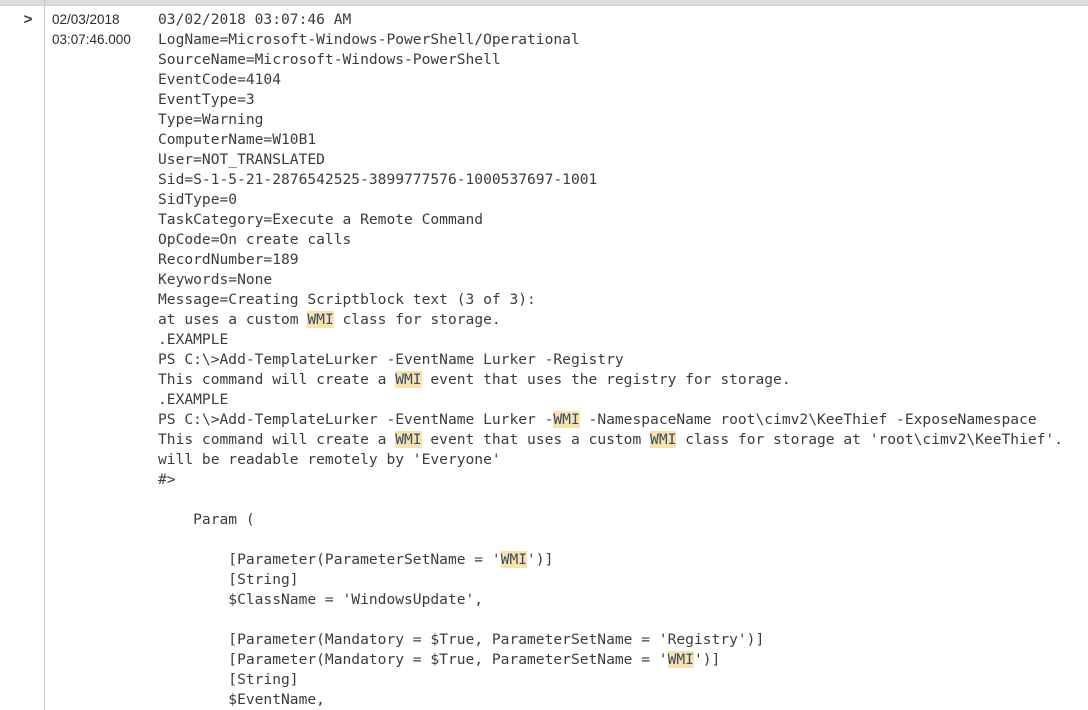  Describe the element at coordinates (237, 139) in the screenshot. I see `event-line: ComputerName=W10B1` at that location.